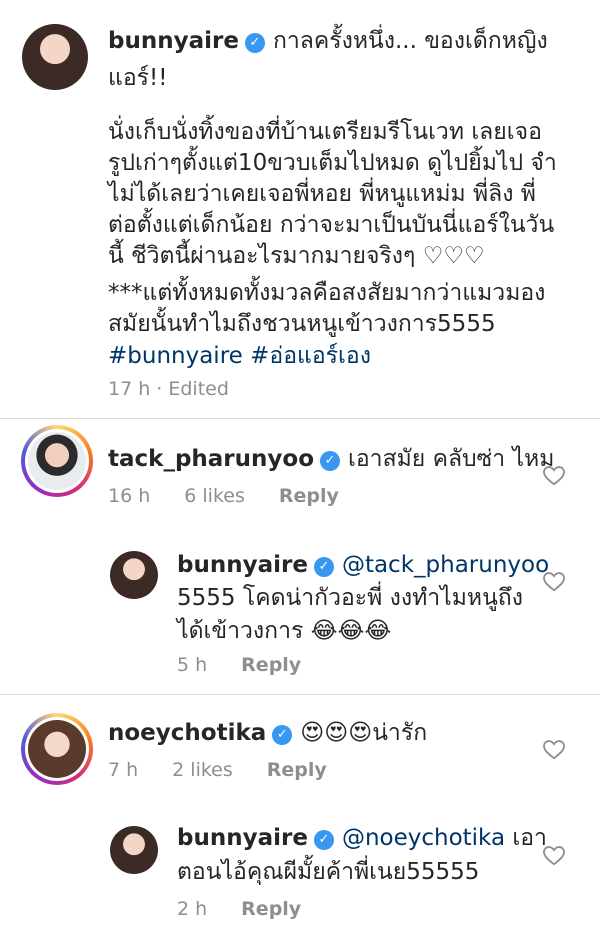 This screenshot has height=931, width=600. I want to click on reply-time: 2 h, so click(192, 909).